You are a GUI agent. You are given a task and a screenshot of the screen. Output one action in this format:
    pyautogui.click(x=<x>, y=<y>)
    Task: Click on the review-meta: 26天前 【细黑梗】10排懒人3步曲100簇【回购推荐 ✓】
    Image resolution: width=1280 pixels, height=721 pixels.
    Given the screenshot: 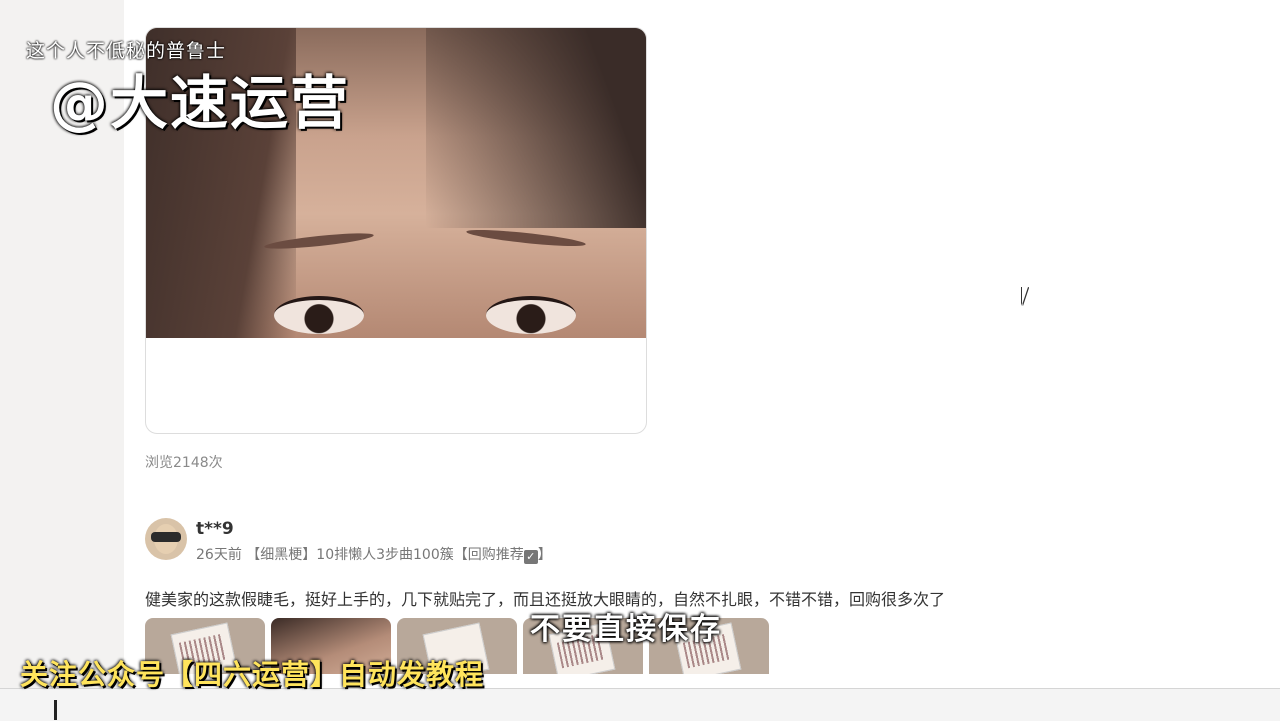 What is the action you would take?
    pyautogui.click(x=374, y=554)
    